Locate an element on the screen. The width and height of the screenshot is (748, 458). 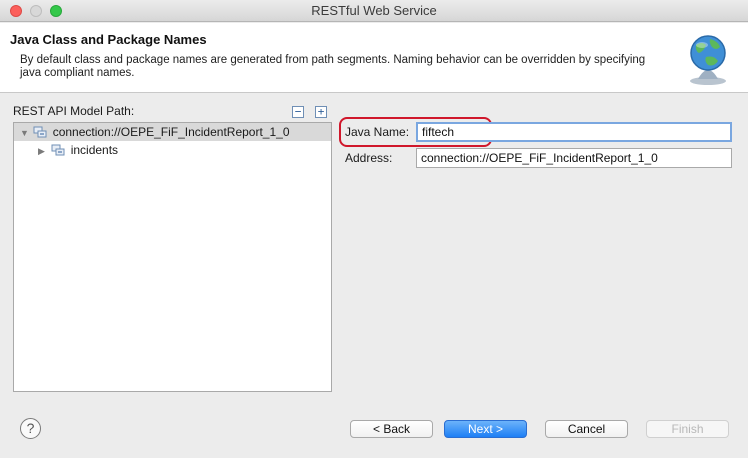
tree-item-label: connection://OEPE_FiF_IncidentReport_1_0 is located at coordinates (171, 132).